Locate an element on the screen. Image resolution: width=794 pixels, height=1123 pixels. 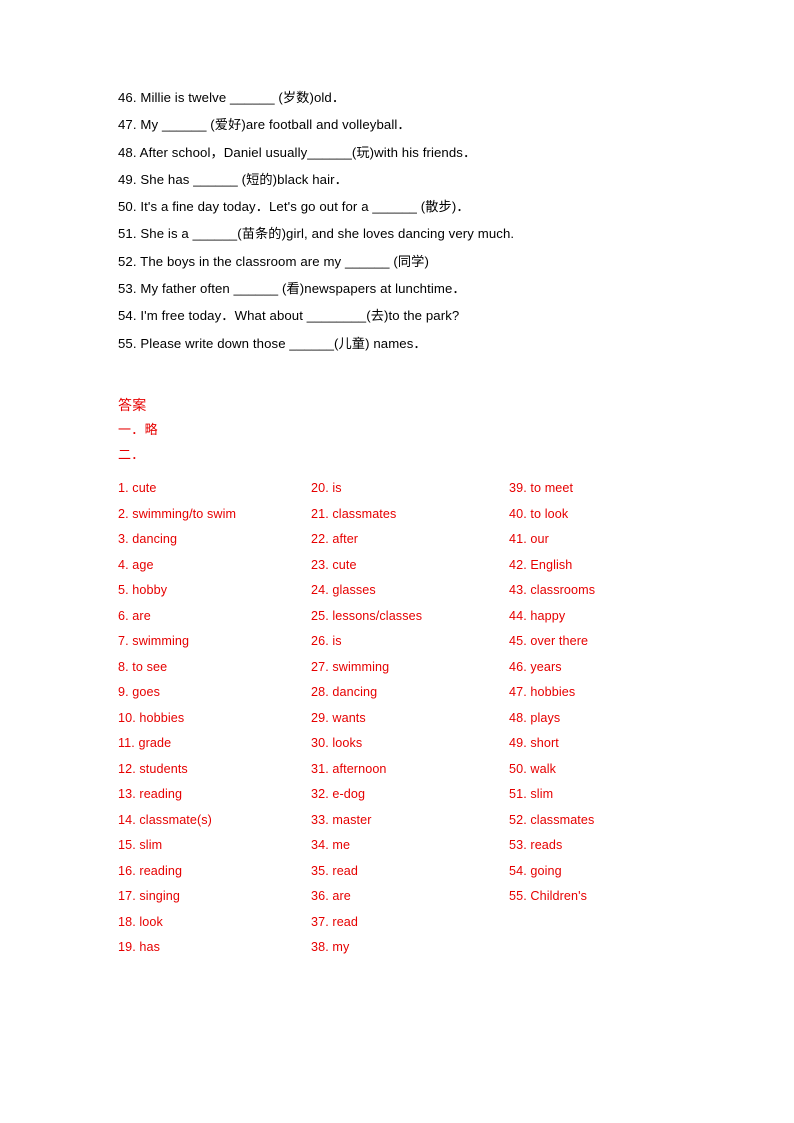
answer-item: 2. swimming/to swim is located at coordinates (177, 513).